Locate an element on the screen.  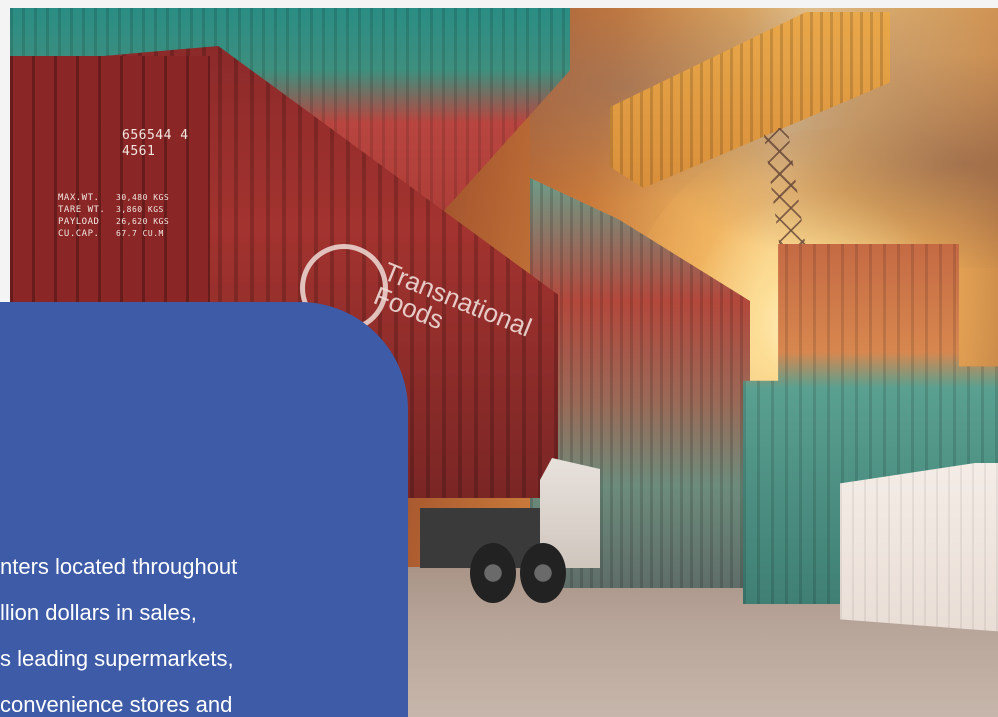
card-text-line: llion dollars in sales, is located at coordinates (98, 612).